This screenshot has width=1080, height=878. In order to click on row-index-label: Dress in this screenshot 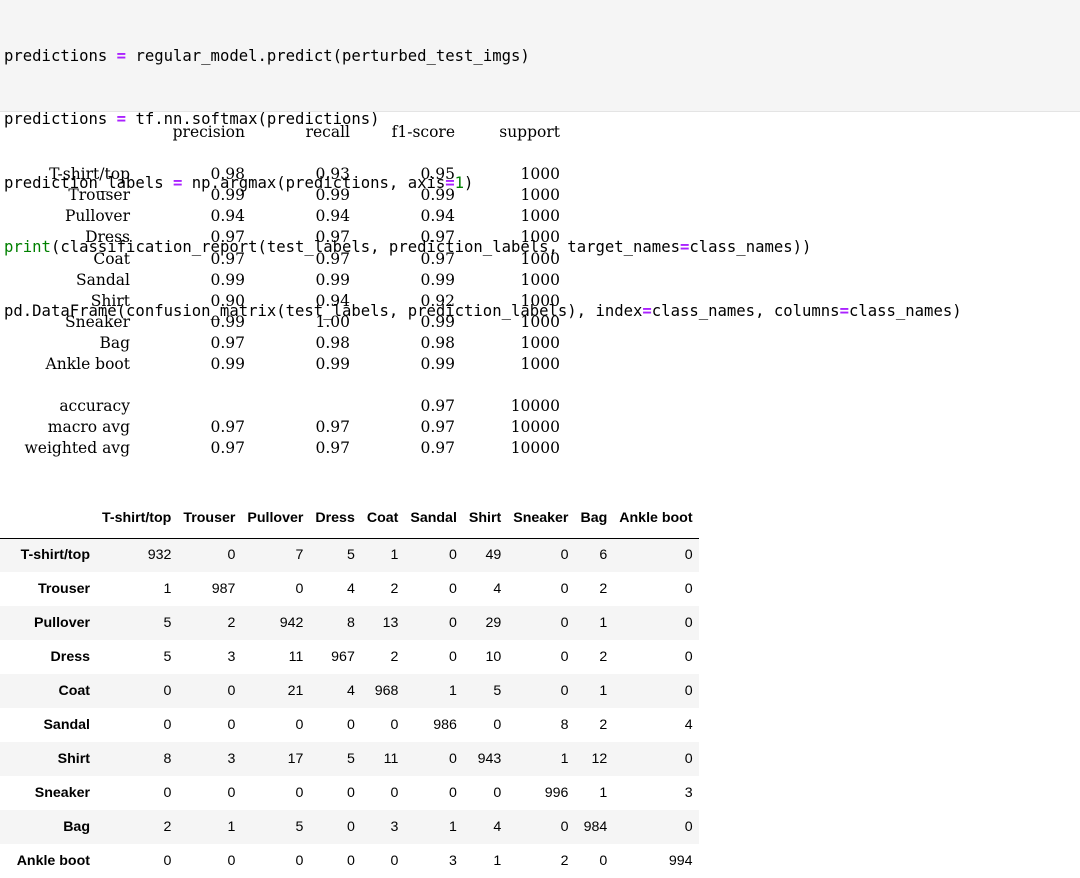, I will do `click(70, 657)`.